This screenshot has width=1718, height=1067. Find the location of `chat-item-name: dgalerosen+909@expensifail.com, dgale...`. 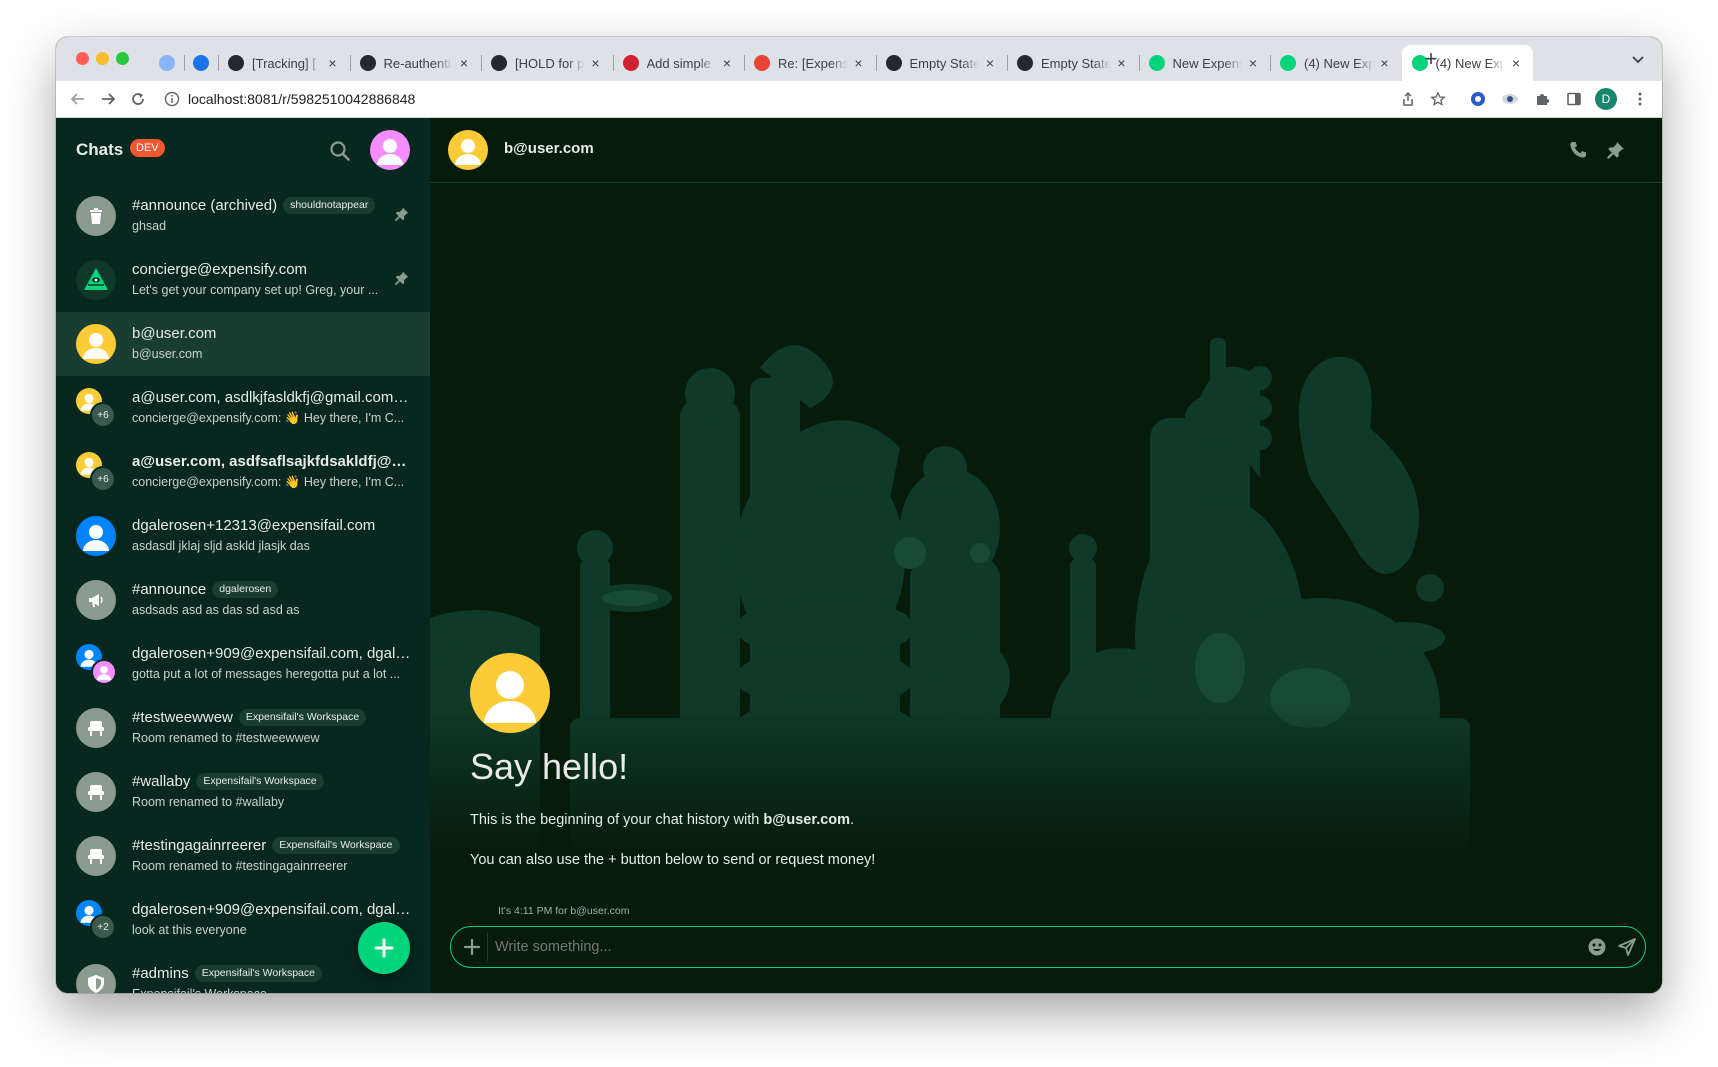

chat-item-name: dgalerosen+909@expensifail.com, dgale... is located at coordinates (272, 909).